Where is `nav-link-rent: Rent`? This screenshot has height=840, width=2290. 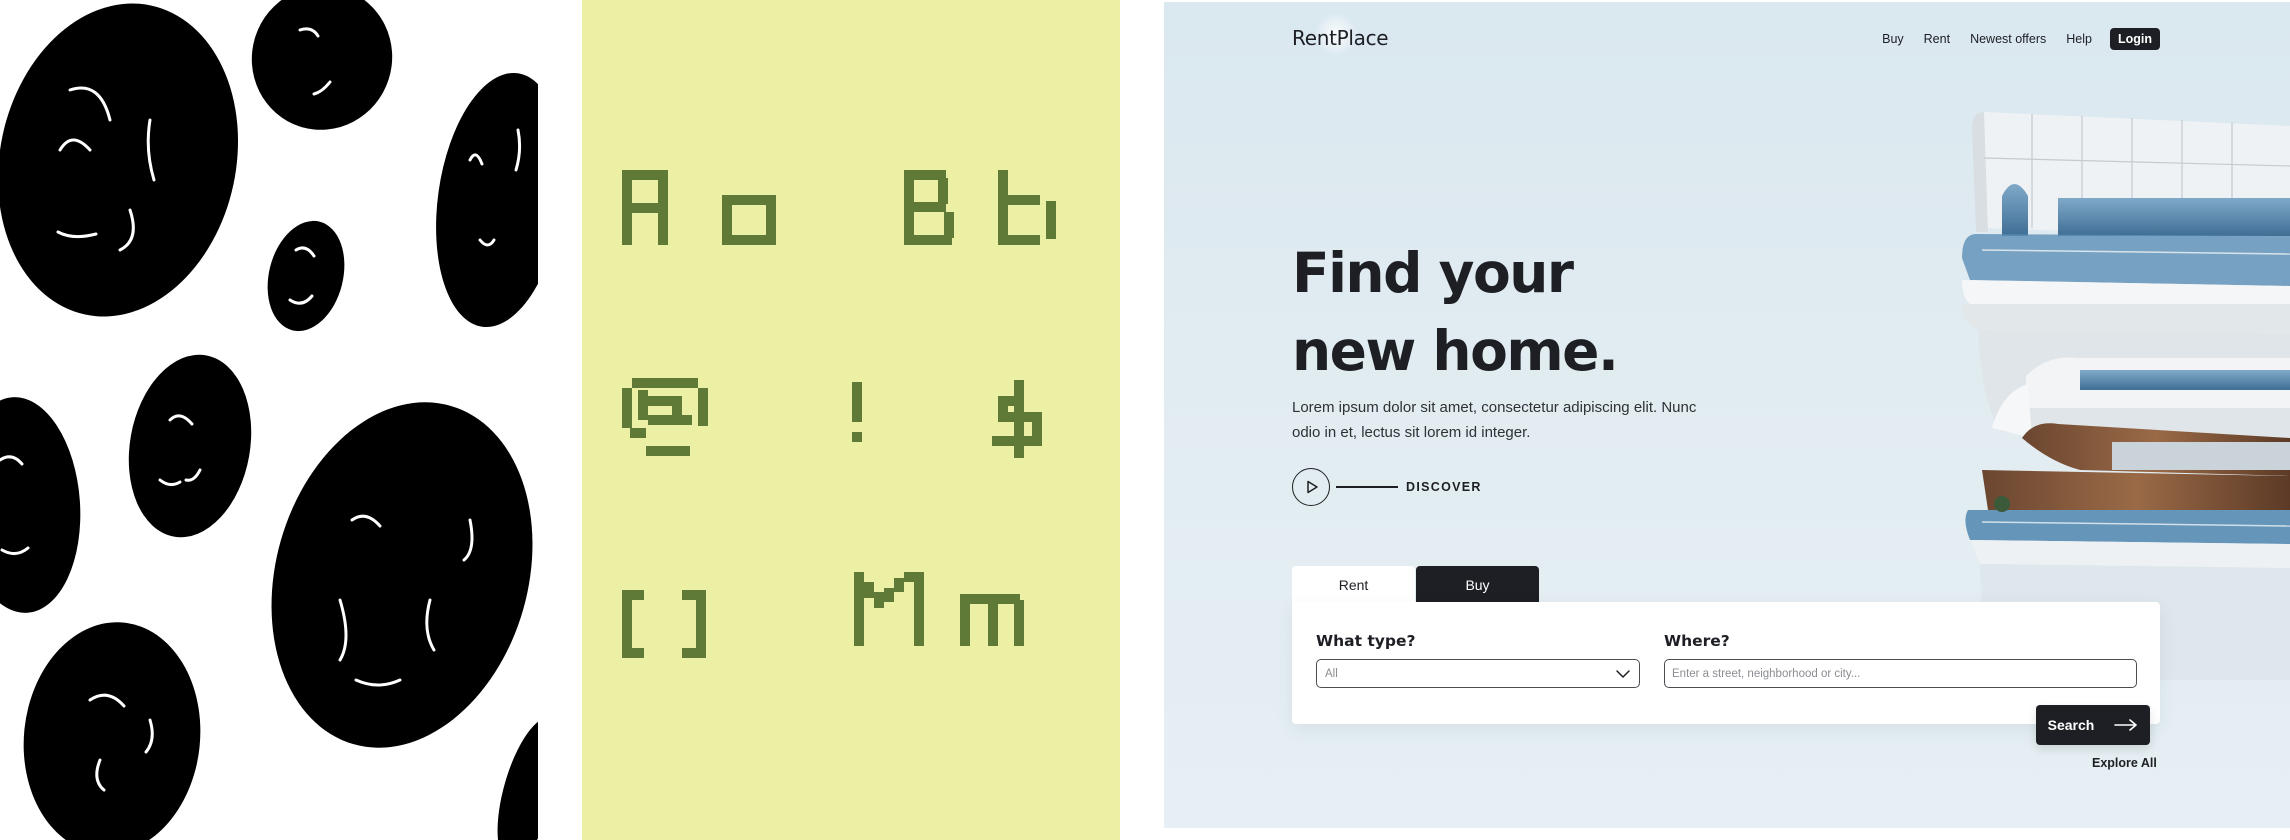
nav-link-rent: Rent is located at coordinates (1937, 39).